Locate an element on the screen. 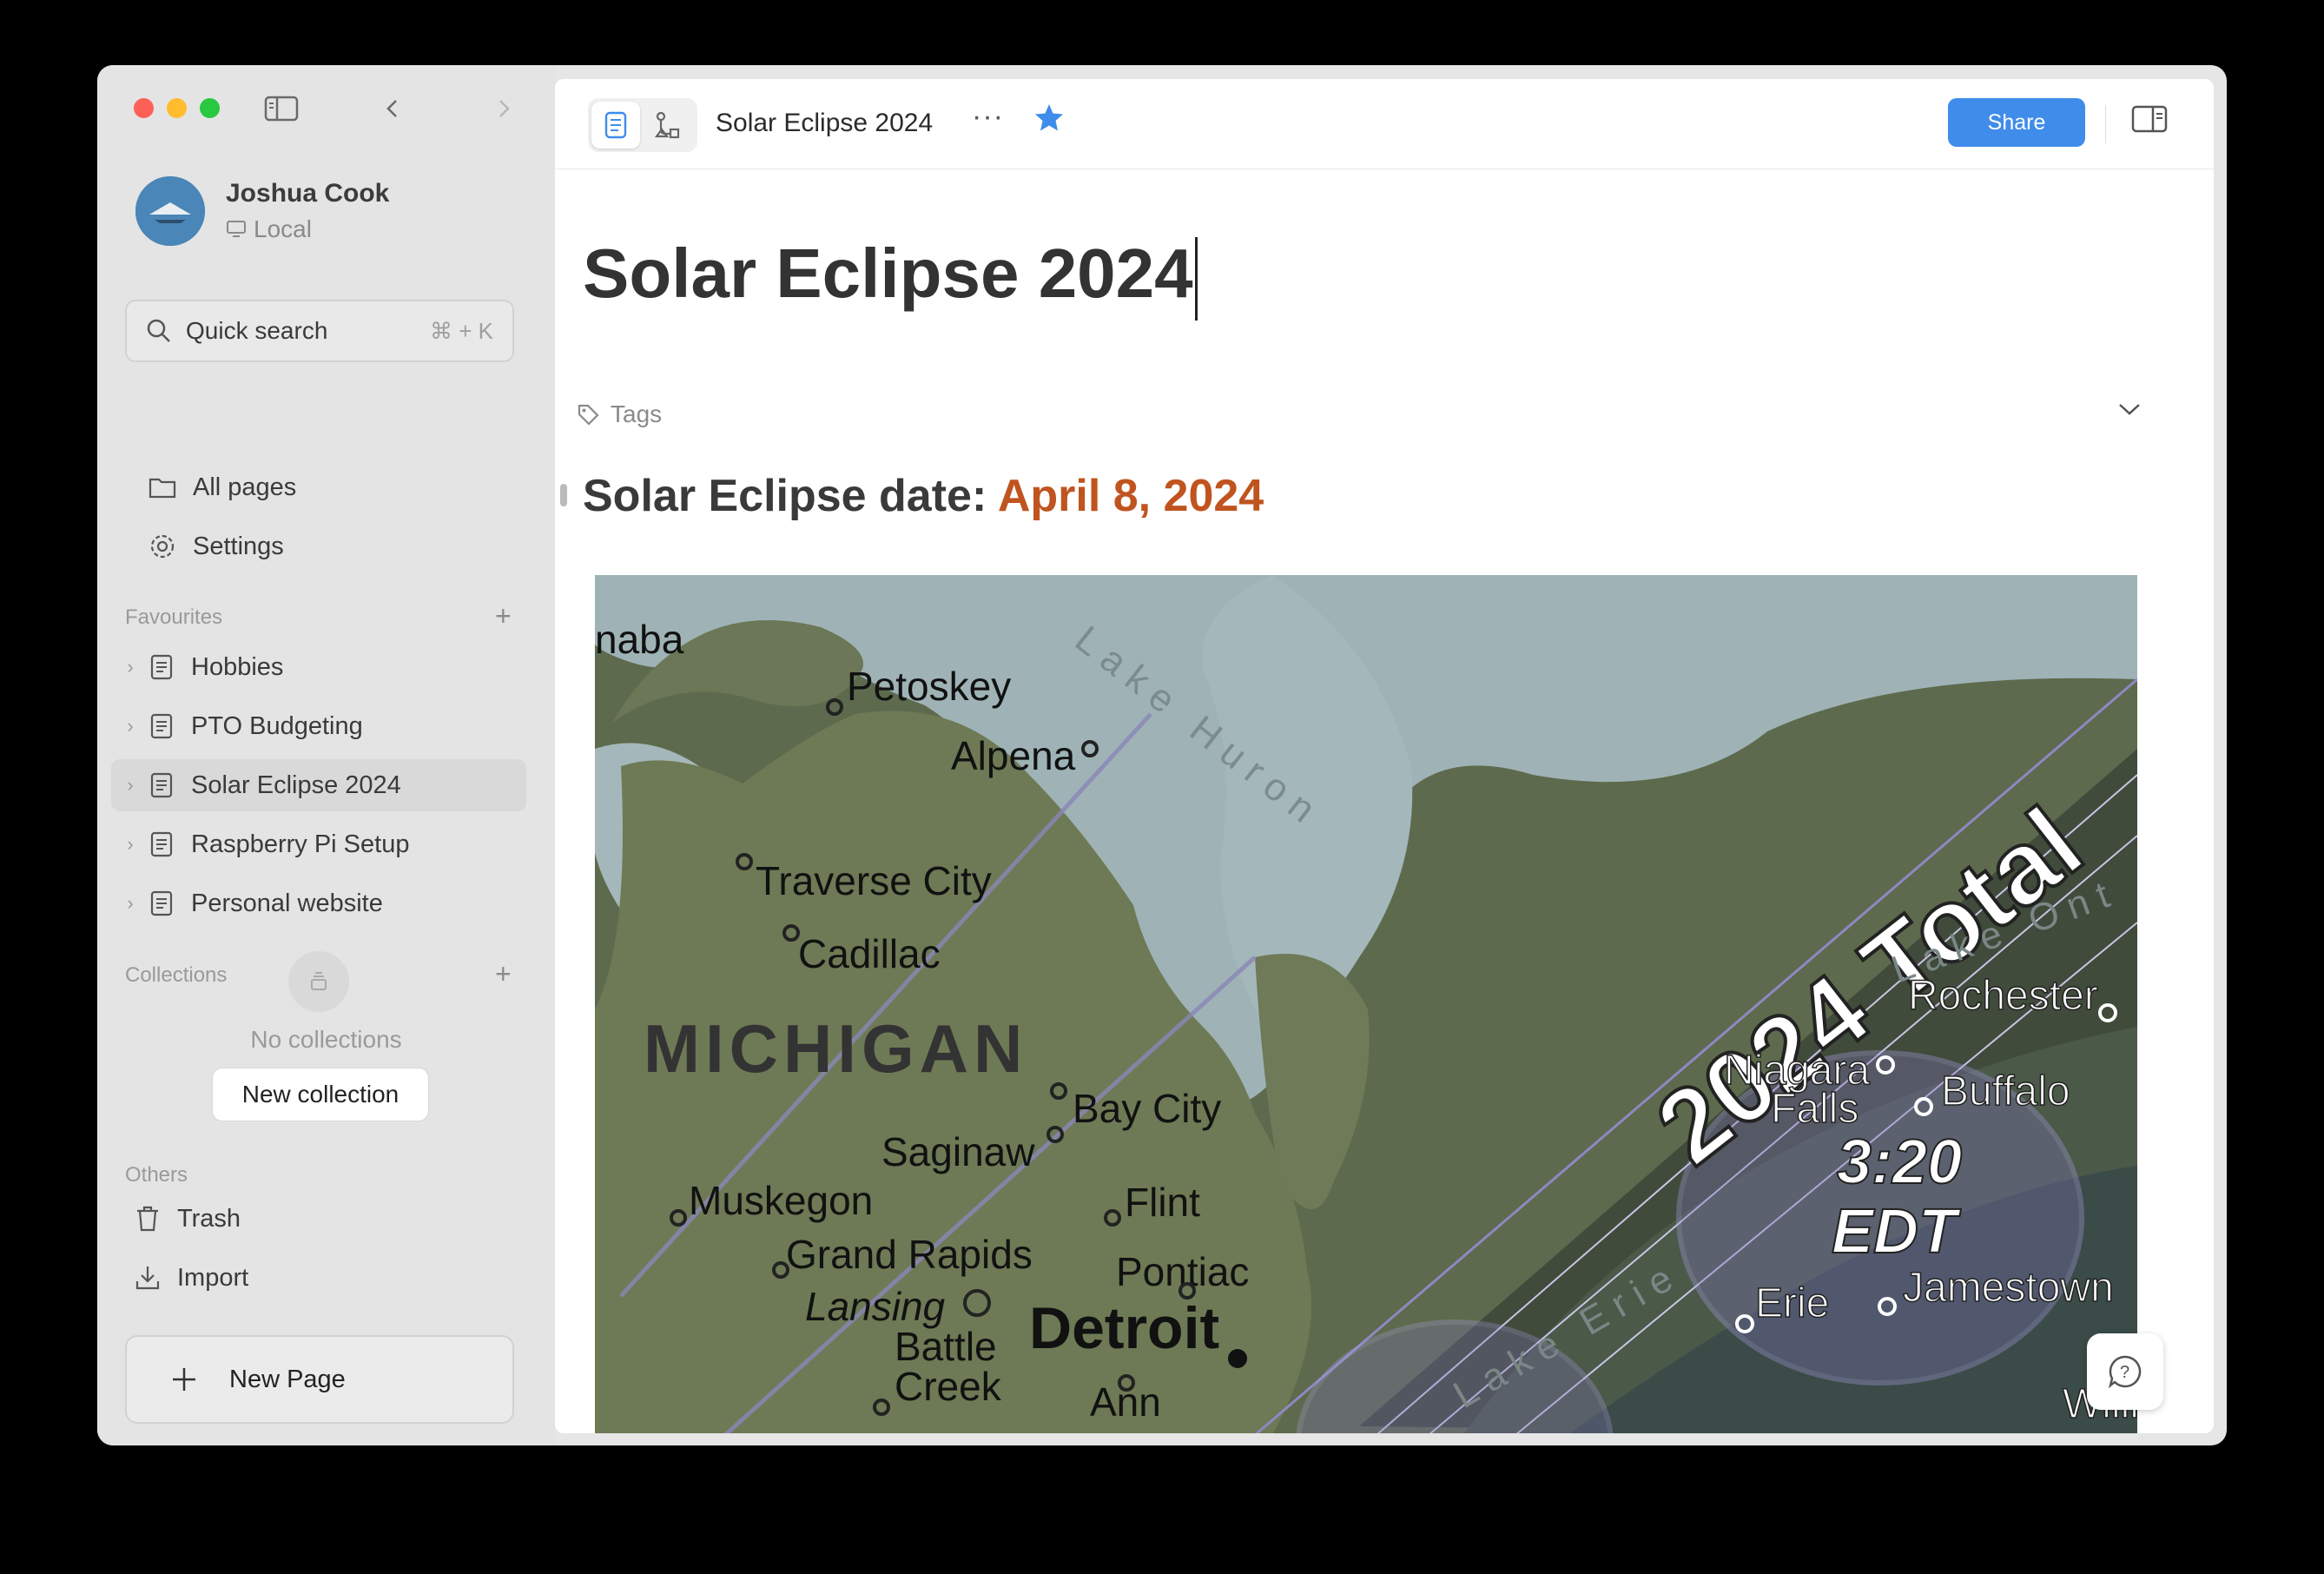  svg-text: Flint is located at coordinates (1162, 1202).